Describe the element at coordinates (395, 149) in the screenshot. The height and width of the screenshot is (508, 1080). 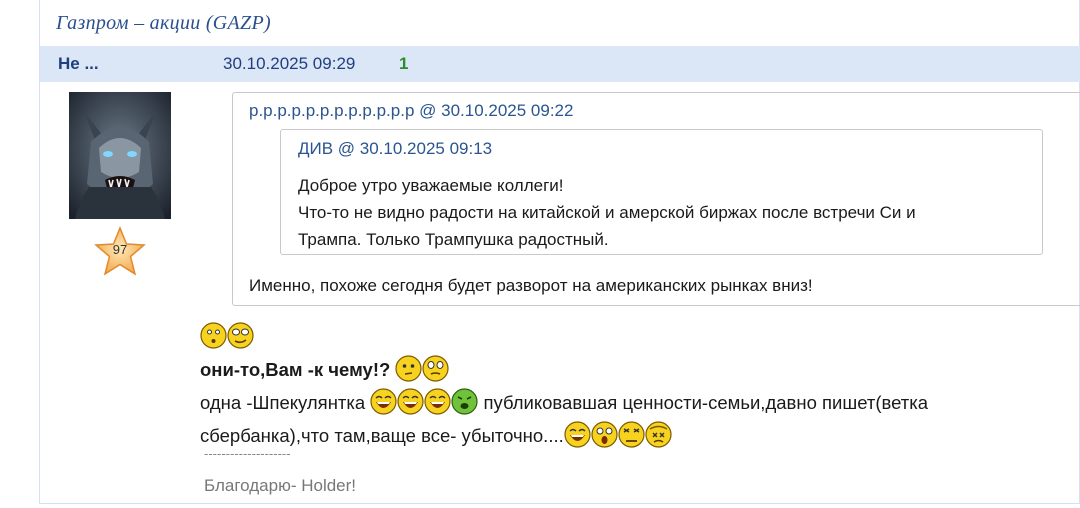
I see `nested-quote-author-link: ДИВ @ 30.10.2025 09:13` at that location.